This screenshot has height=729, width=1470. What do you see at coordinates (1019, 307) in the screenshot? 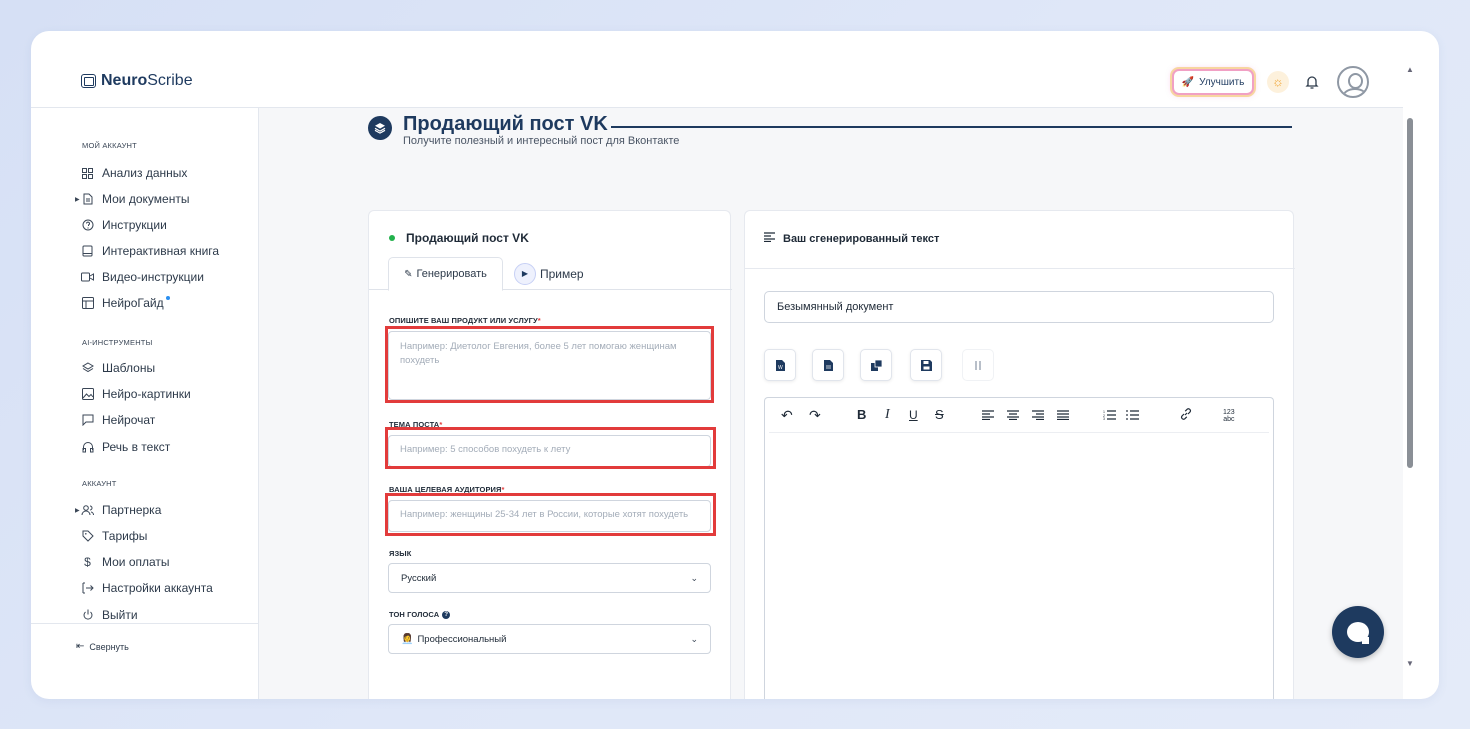
I see `document-name-input: Безымянный документ` at bounding box center [1019, 307].